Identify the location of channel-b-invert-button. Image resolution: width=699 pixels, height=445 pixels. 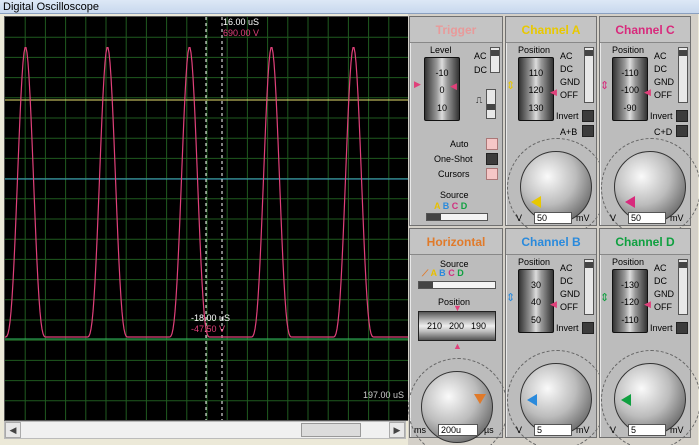
(588, 328).